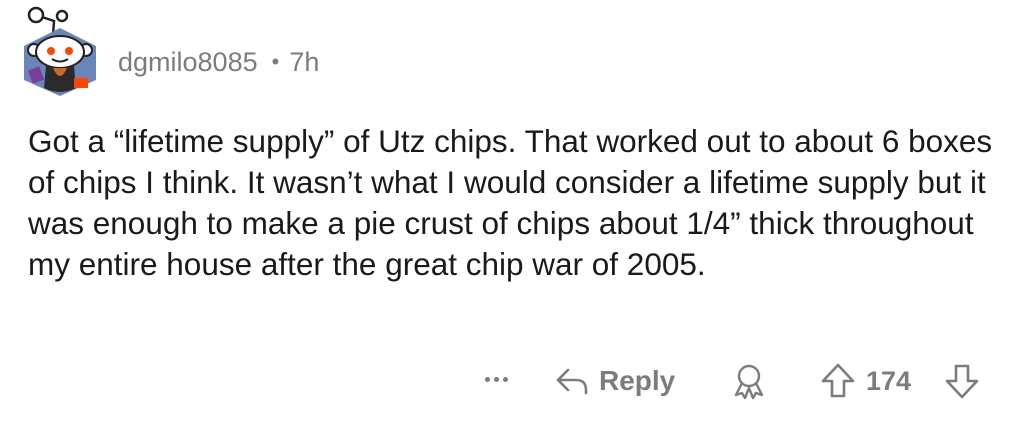  What do you see at coordinates (572, 381) in the screenshot?
I see `reply-arrow-icon` at bounding box center [572, 381].